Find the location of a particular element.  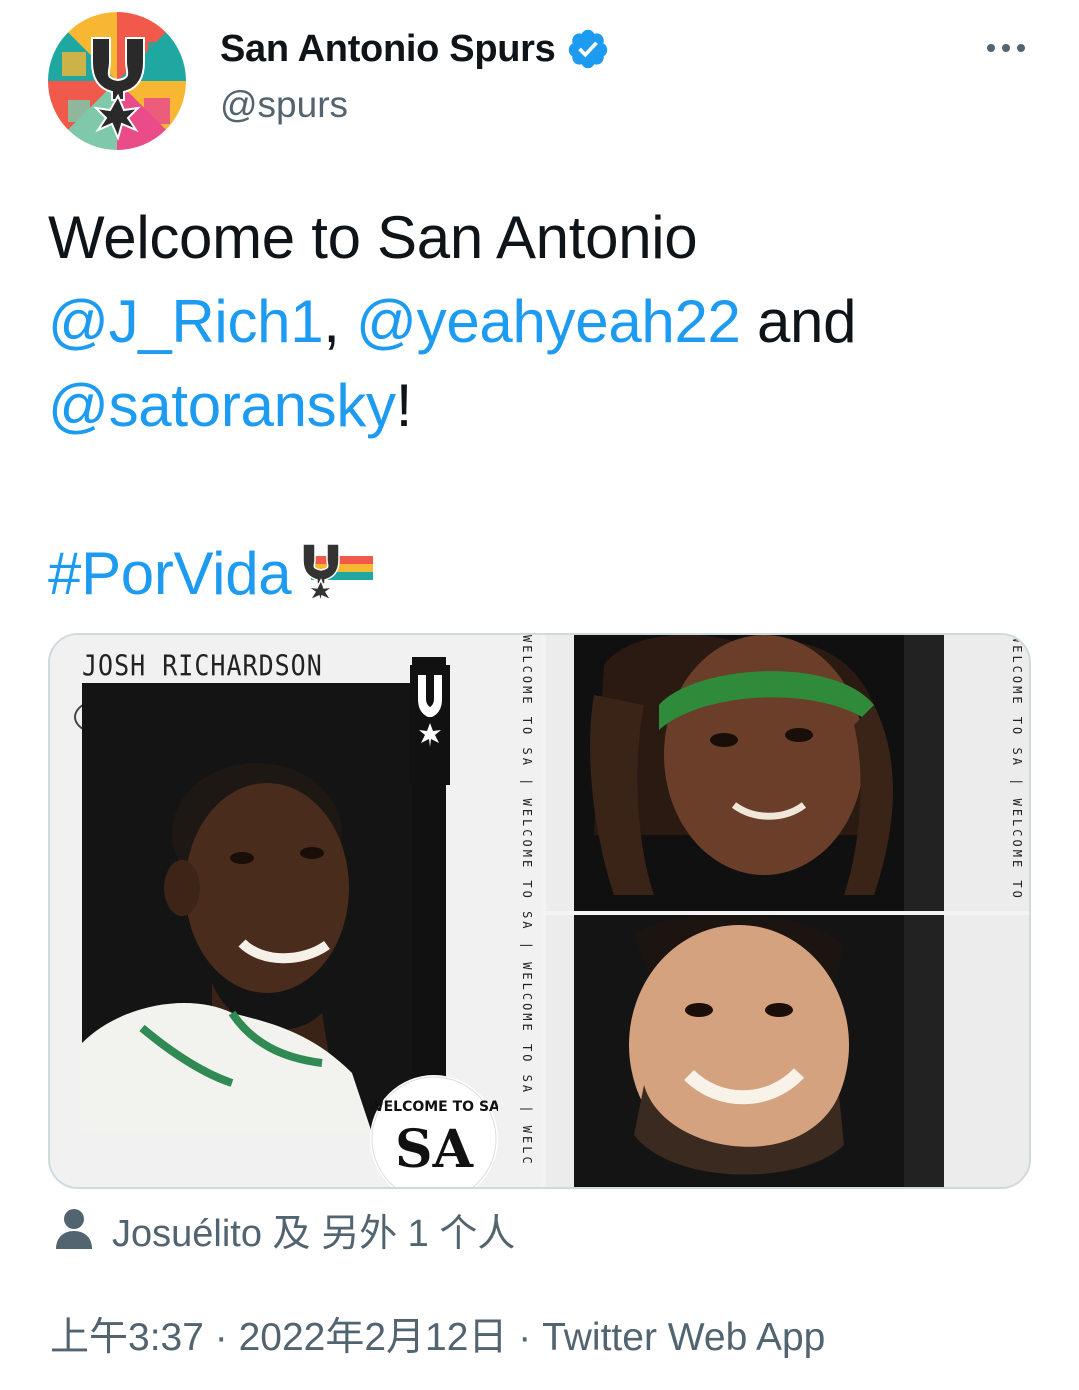

mention-j-rich1: @J_Rich1 is located at coordinates (186, 321).